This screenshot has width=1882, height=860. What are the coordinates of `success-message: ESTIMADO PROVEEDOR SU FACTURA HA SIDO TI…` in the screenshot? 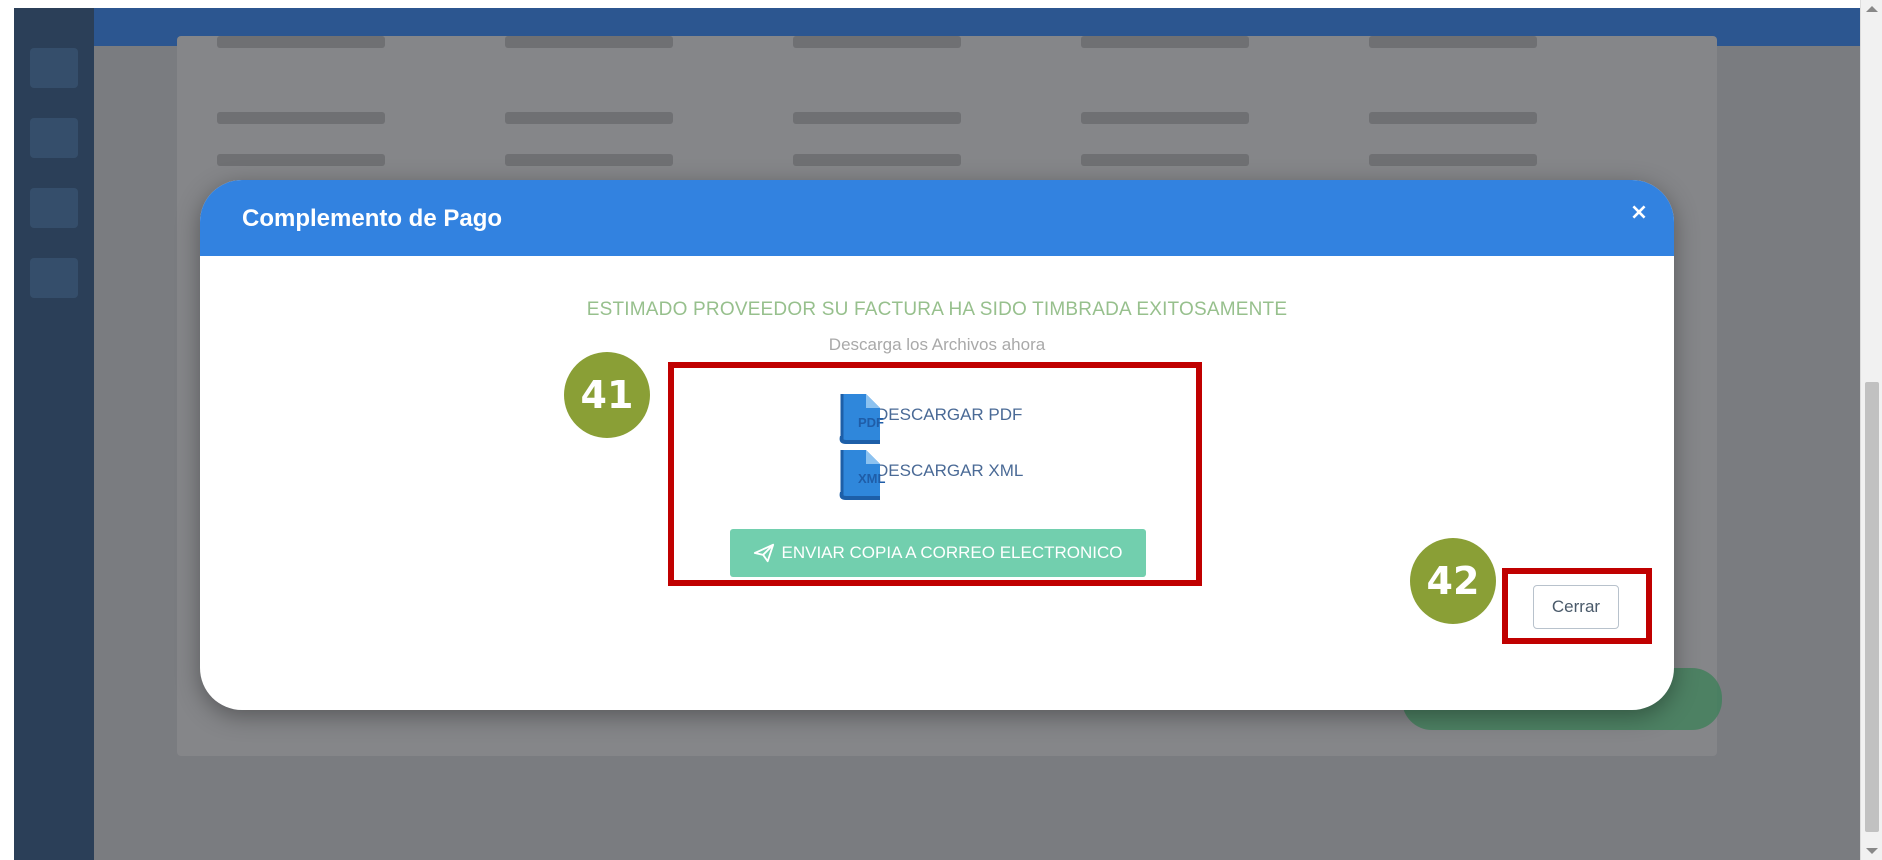 It's located at (937, 309).